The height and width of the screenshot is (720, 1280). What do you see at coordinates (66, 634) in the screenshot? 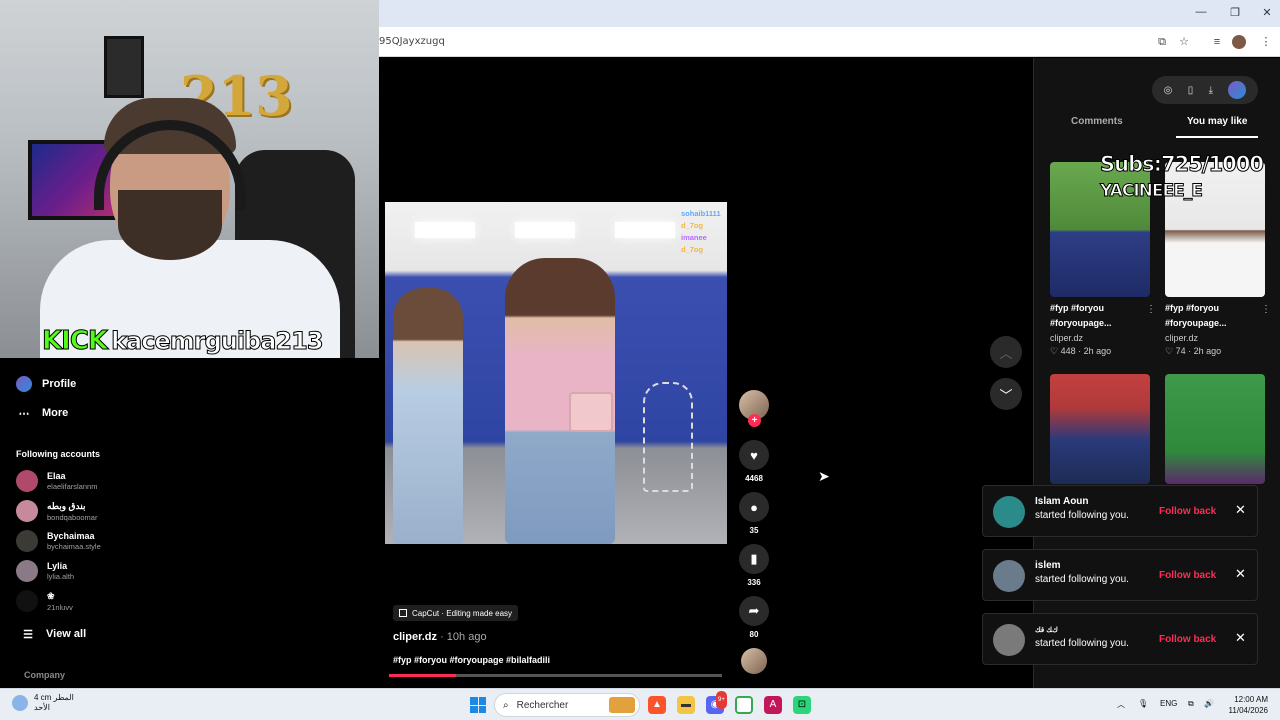
I see `view-all-label: View all` at bounding box center [66, 634].